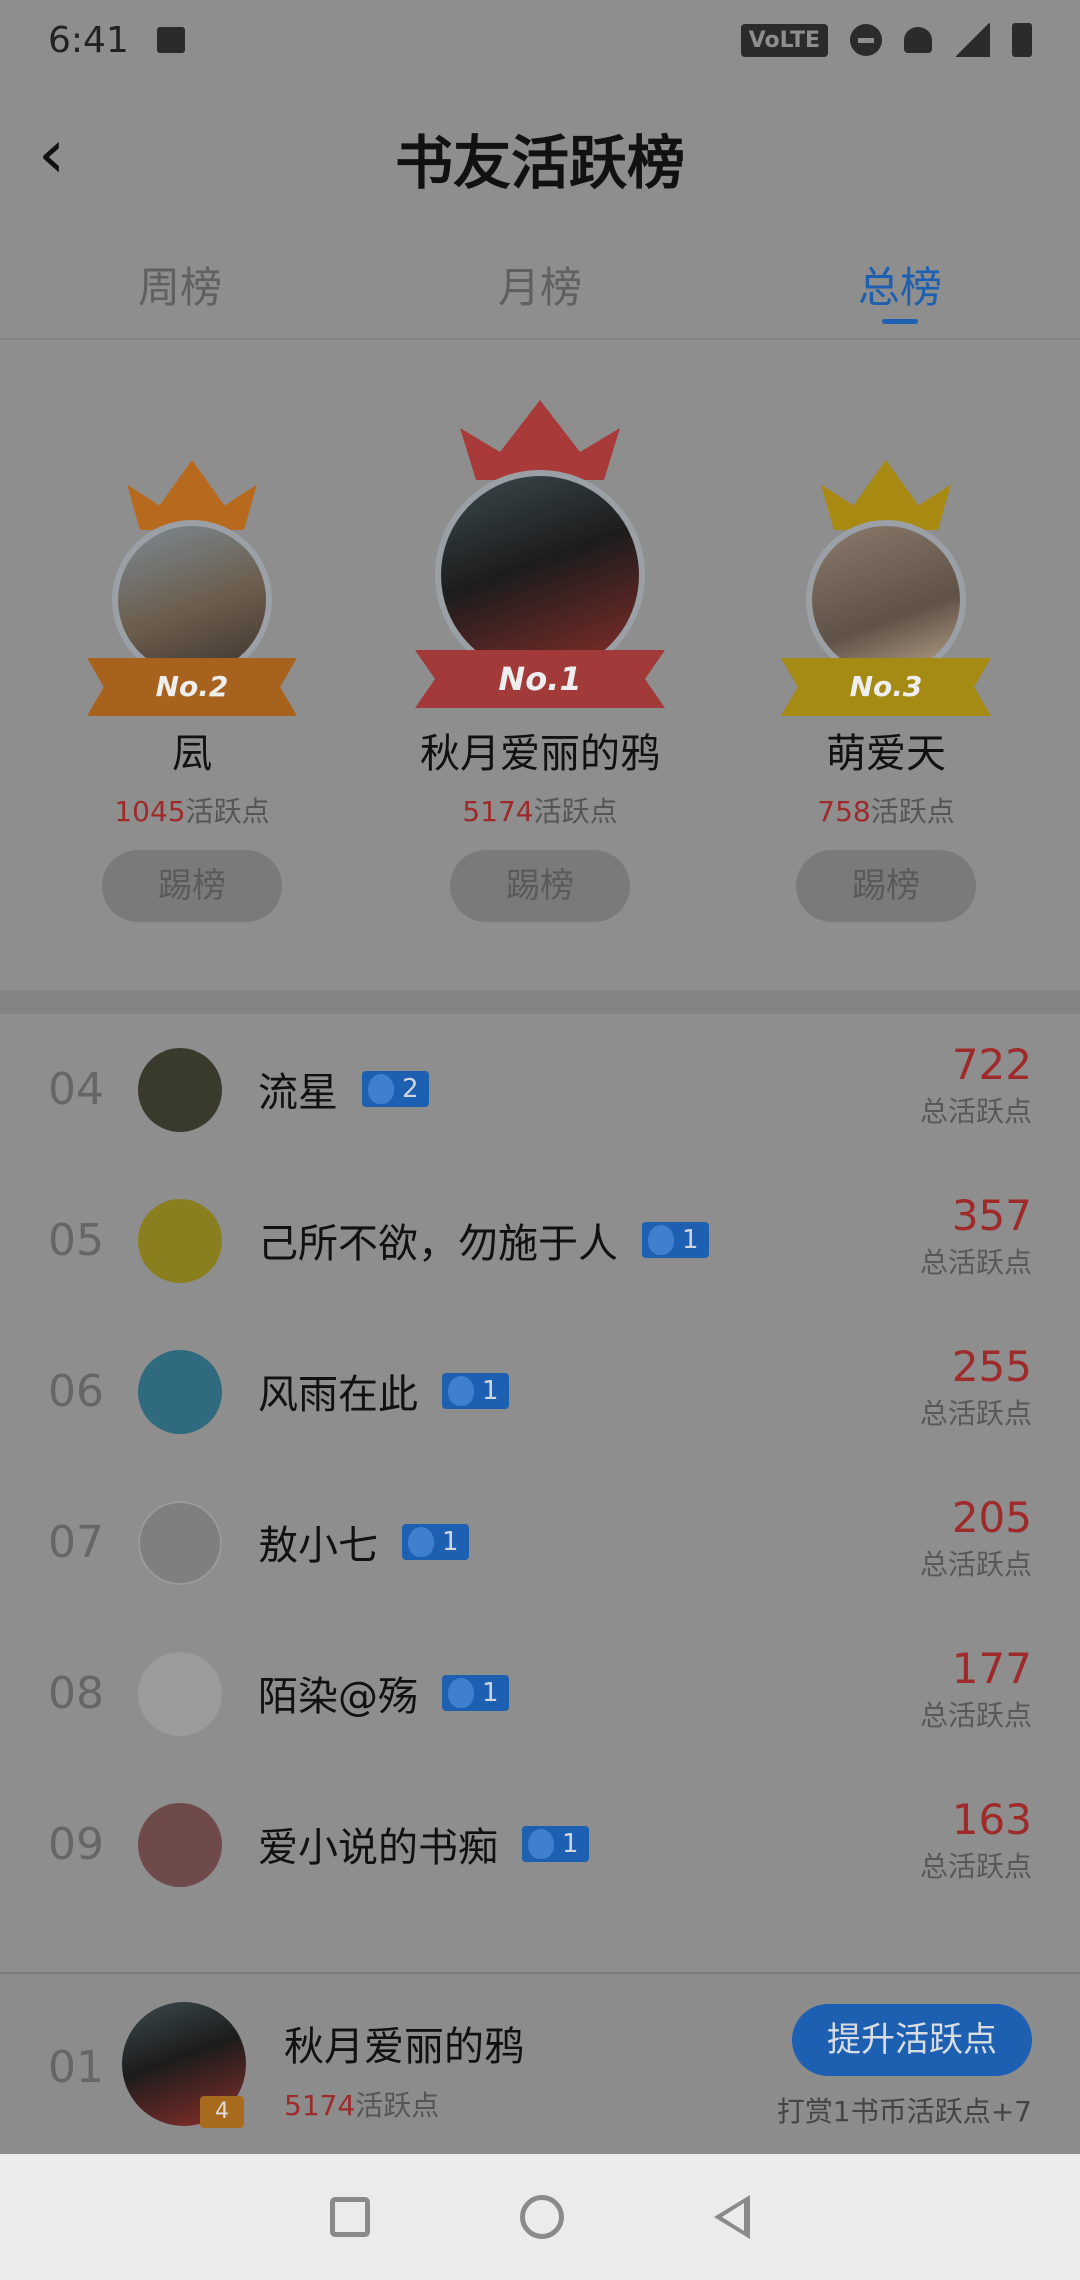 This screenshot has width=1080, height=2280. I want to click on user-name: 敖小七, so click(318, 1546).